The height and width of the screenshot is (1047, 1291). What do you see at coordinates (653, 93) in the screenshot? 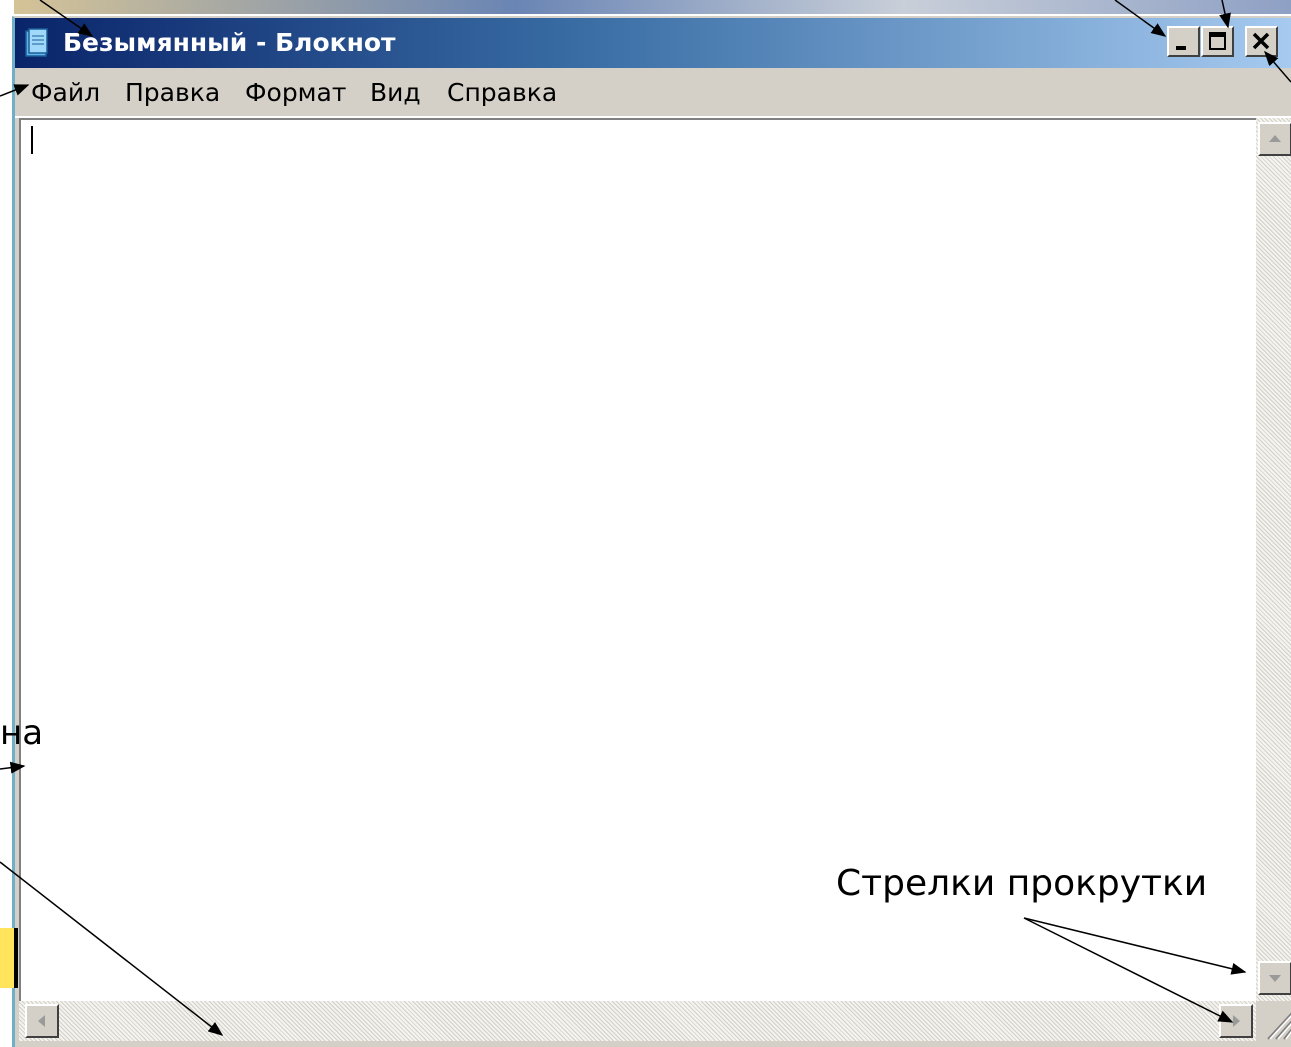
I see `menu-bar: Файл Правка Формат Вид Справка` at bounding box center [653, 93].